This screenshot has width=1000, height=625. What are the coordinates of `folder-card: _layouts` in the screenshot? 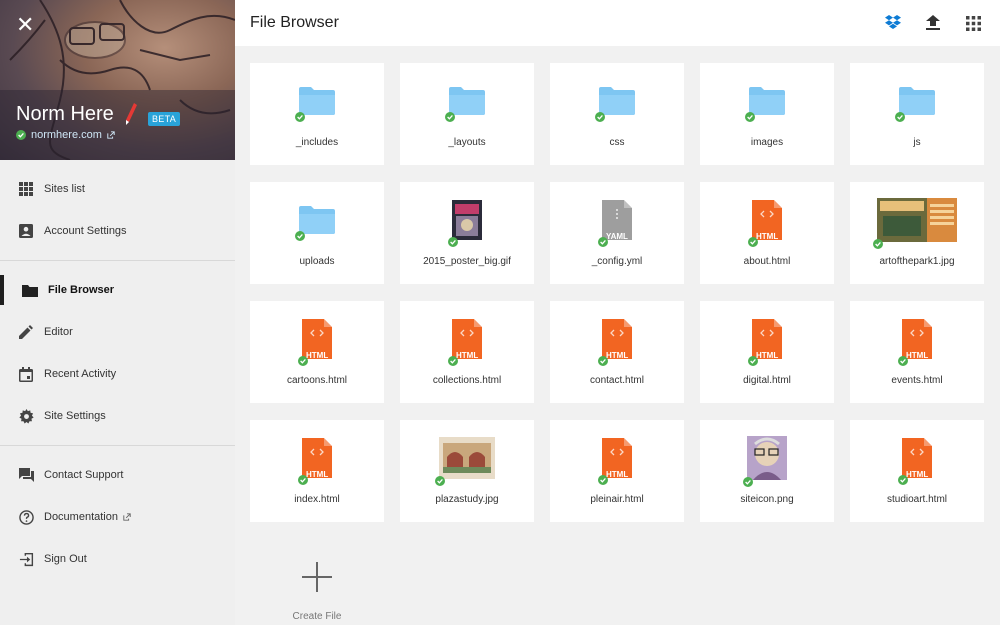 It's located at (467, 114).